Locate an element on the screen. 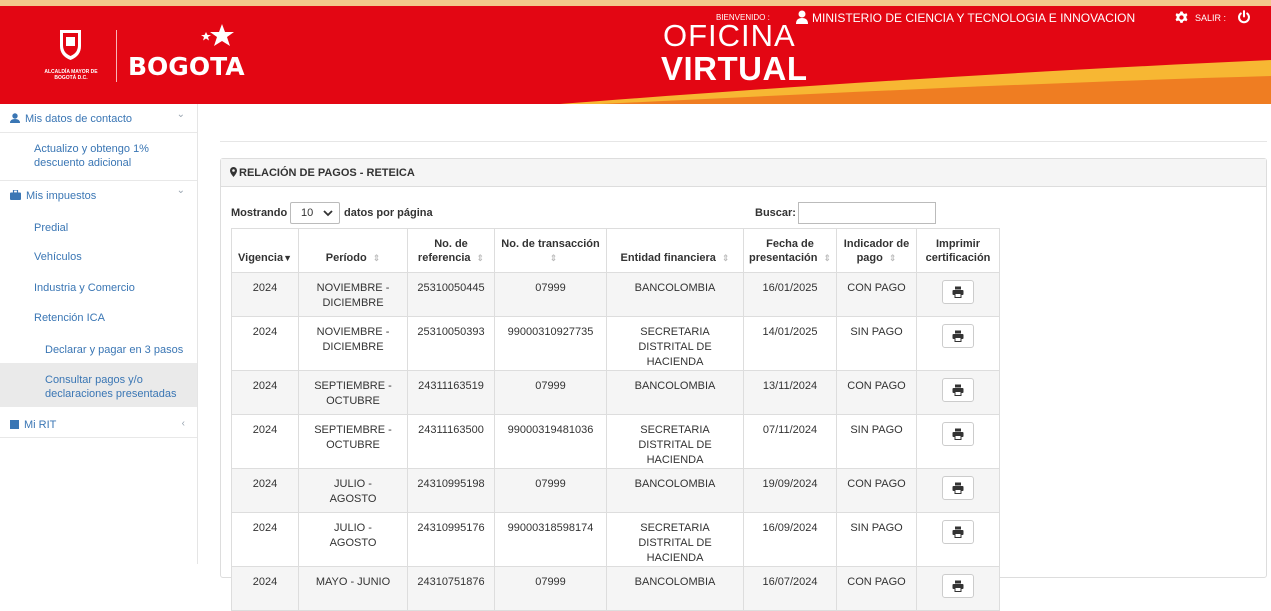  column-header-periodo: Período ⇕ is located at coordinates (353, 250).